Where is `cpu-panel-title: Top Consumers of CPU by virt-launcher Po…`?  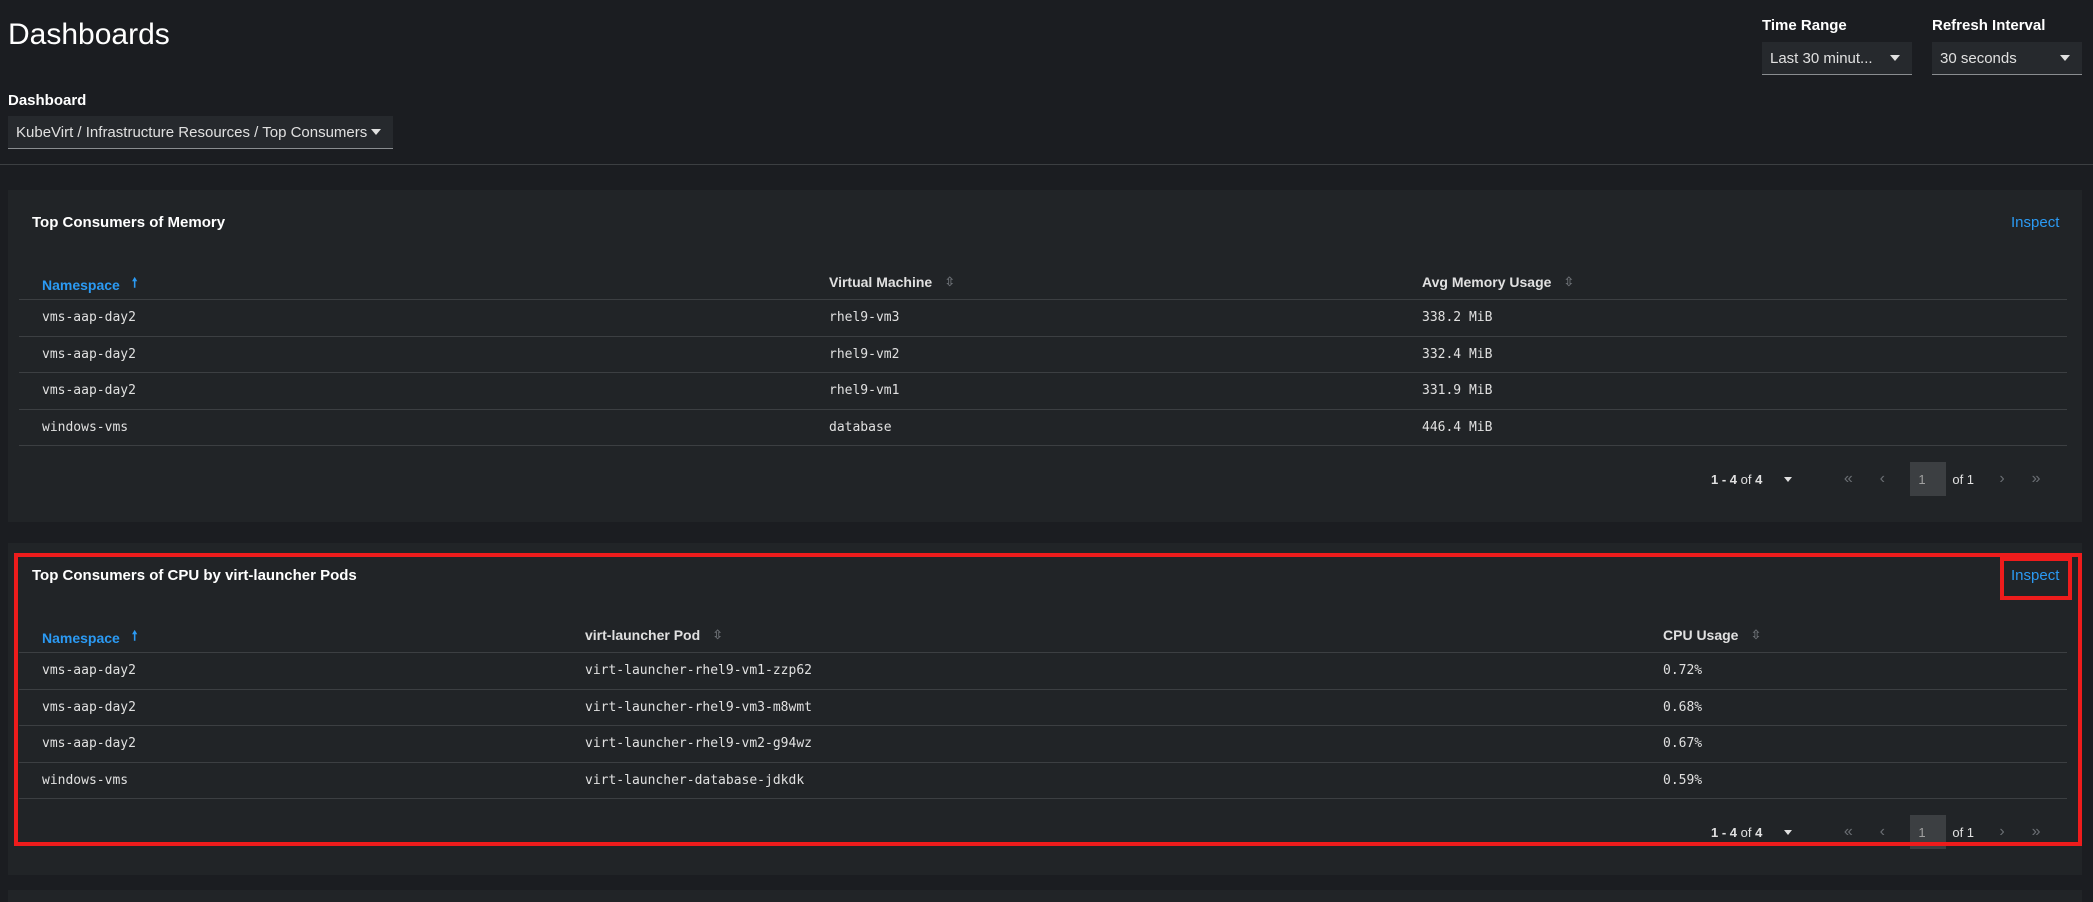
cpu-panel-title: Top Consumers of CPU by virt-launcher Po… is located at coordinates (194, 575).